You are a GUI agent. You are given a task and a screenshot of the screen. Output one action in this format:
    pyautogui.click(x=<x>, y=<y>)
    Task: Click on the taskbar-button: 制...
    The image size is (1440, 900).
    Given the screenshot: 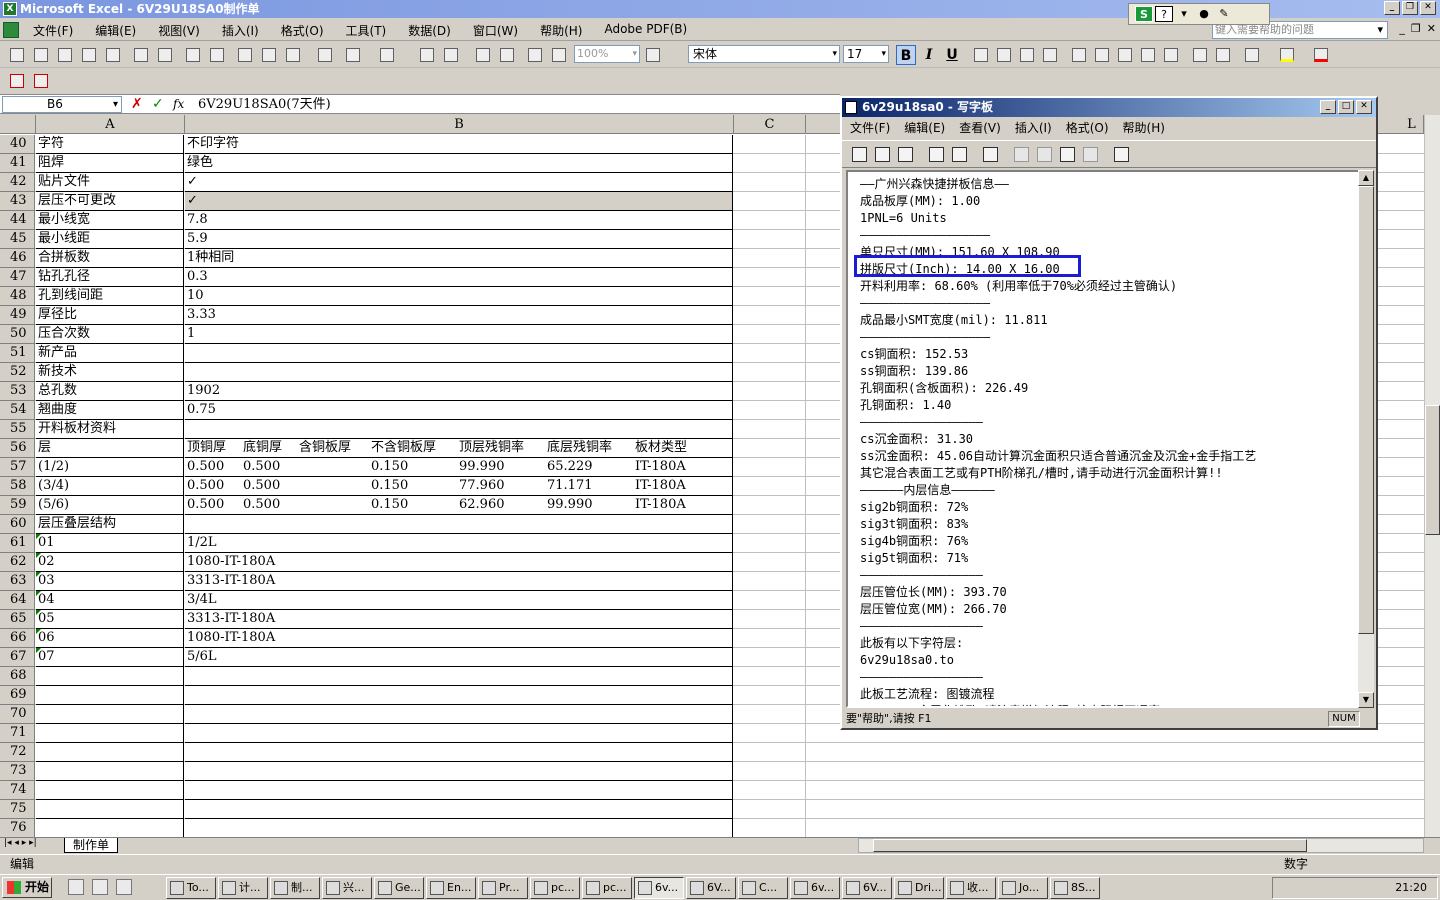 What is the action you would take?
    pyautogui.click(x=295, y=888)
    